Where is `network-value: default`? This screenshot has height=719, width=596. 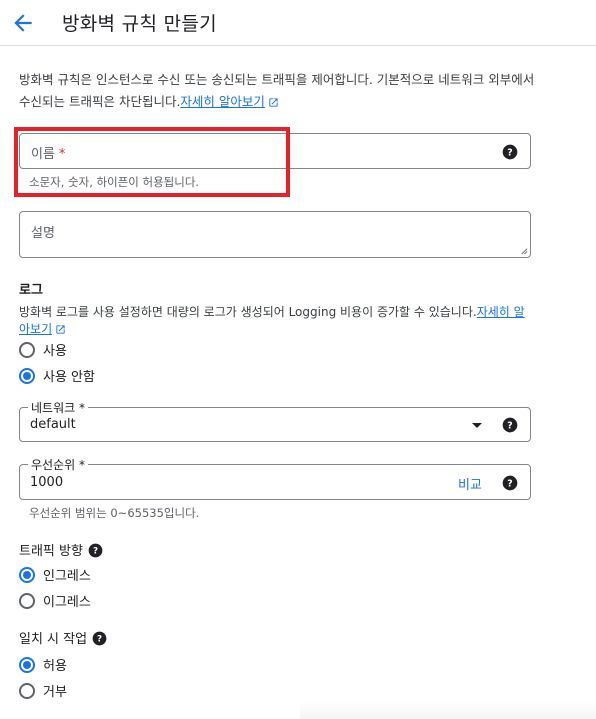 network-value: default is located at coordinates (53, 424).